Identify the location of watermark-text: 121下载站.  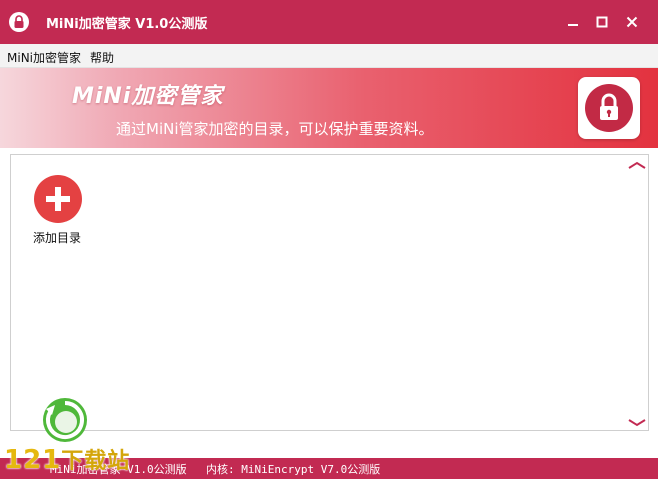
(67, 459).